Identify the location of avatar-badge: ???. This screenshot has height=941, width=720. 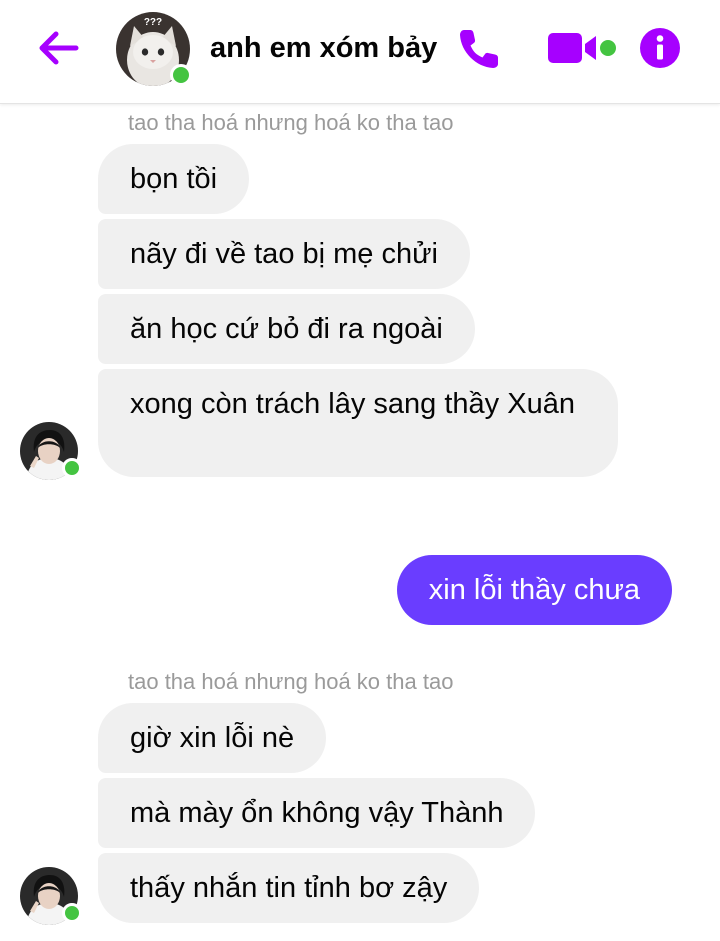
(153, 22).